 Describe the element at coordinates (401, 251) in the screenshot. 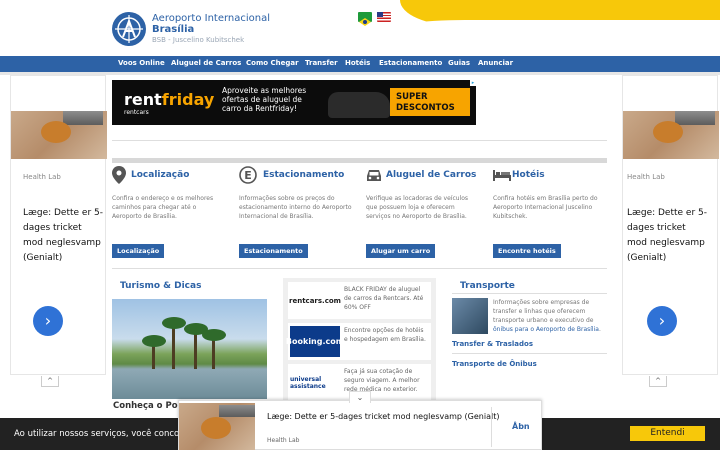

I see `alugar-carro-button: Alugar um carro` at that location.